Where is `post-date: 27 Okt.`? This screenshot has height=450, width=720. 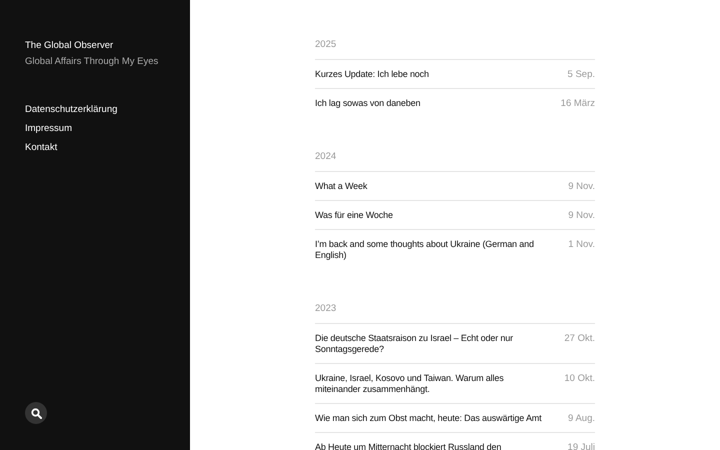 post-date: 27 Okt. is located at coordinates (579, 339).